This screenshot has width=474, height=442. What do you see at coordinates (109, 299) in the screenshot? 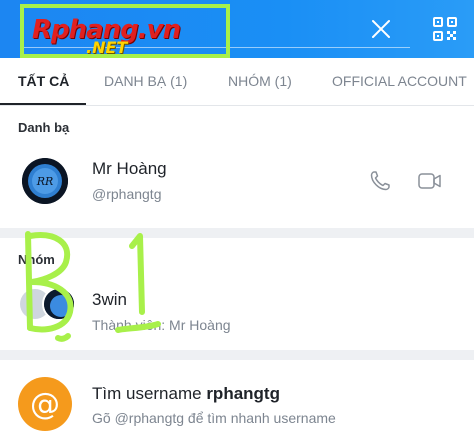
I see `group-name: 3win` at bounding box center [109, 299].